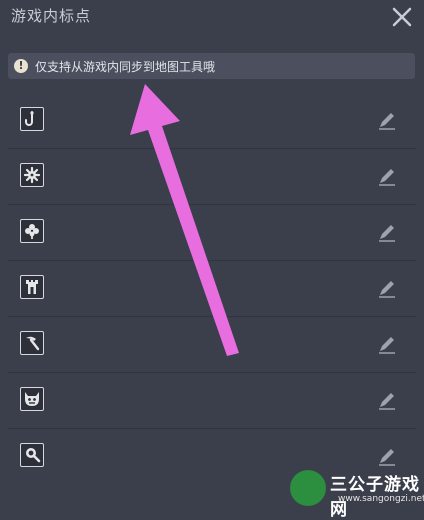  I want to click on close-button, so click(402, 17).